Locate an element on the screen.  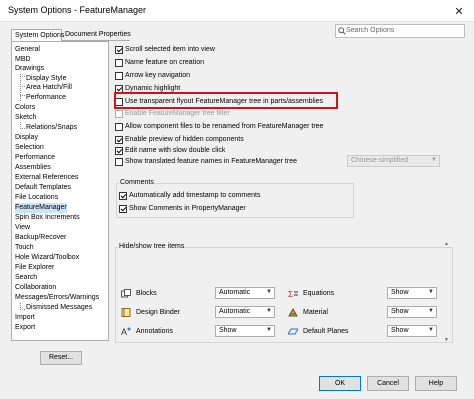
option-name-feature-on-creation: Name feature on creation is located at coordinates (159, 62).